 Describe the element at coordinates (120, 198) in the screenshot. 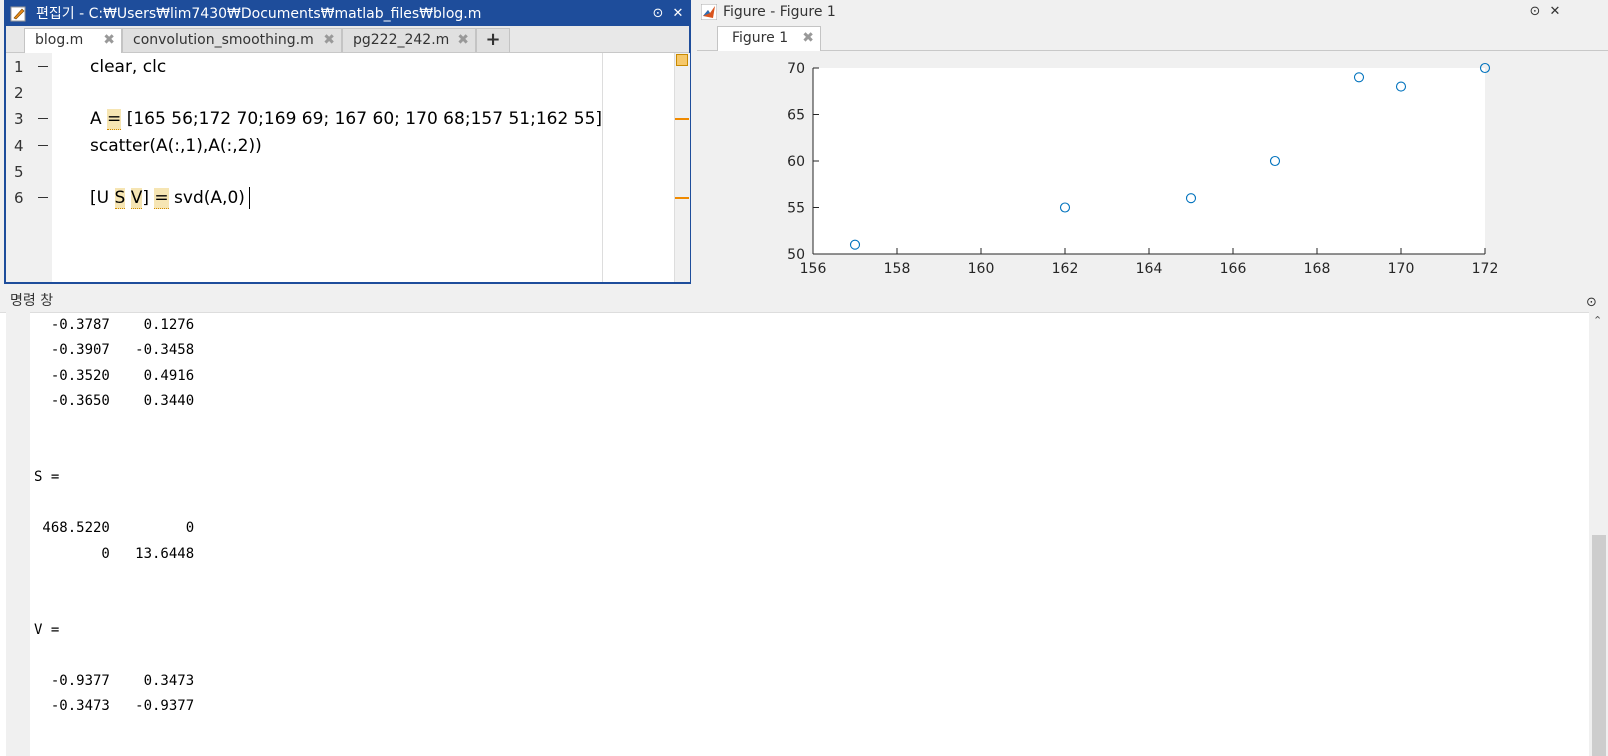

I see `warning-highlight: S` at that location.